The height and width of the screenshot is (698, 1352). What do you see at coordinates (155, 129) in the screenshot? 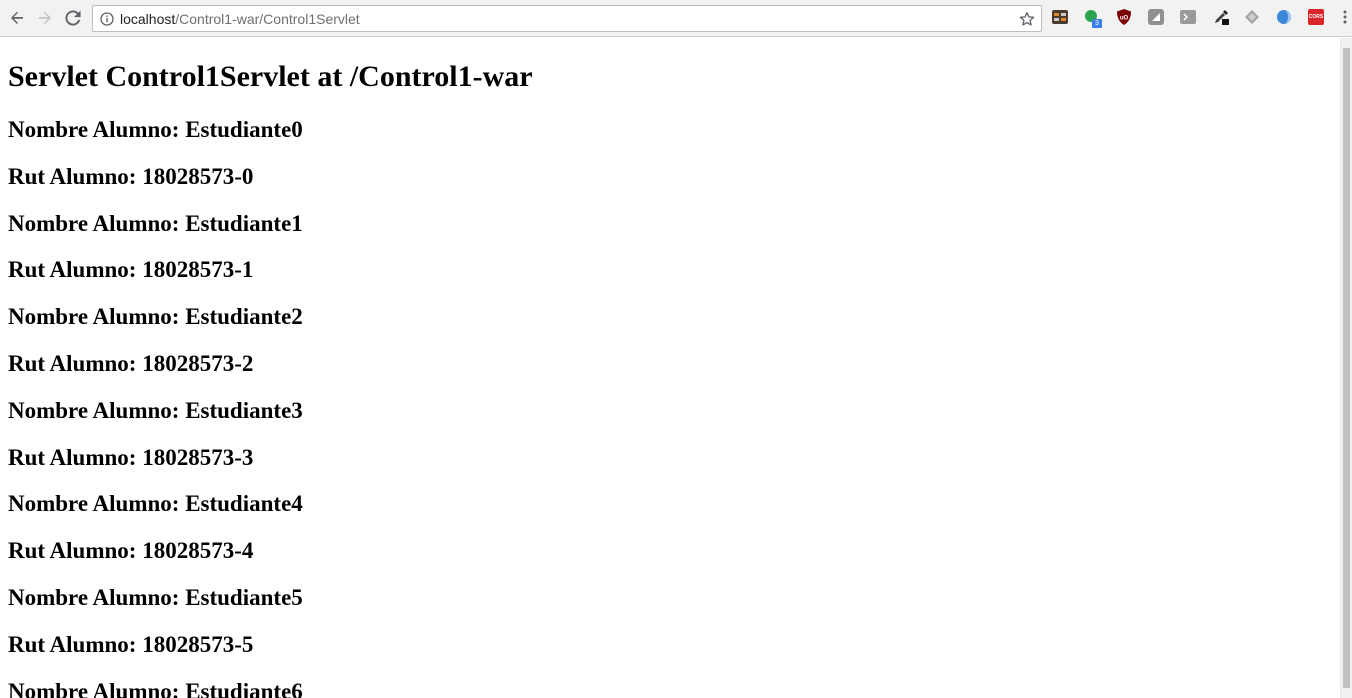
I see `student-name: Nombre Alumno: Estudiante0` at bounding box center [155, 129].